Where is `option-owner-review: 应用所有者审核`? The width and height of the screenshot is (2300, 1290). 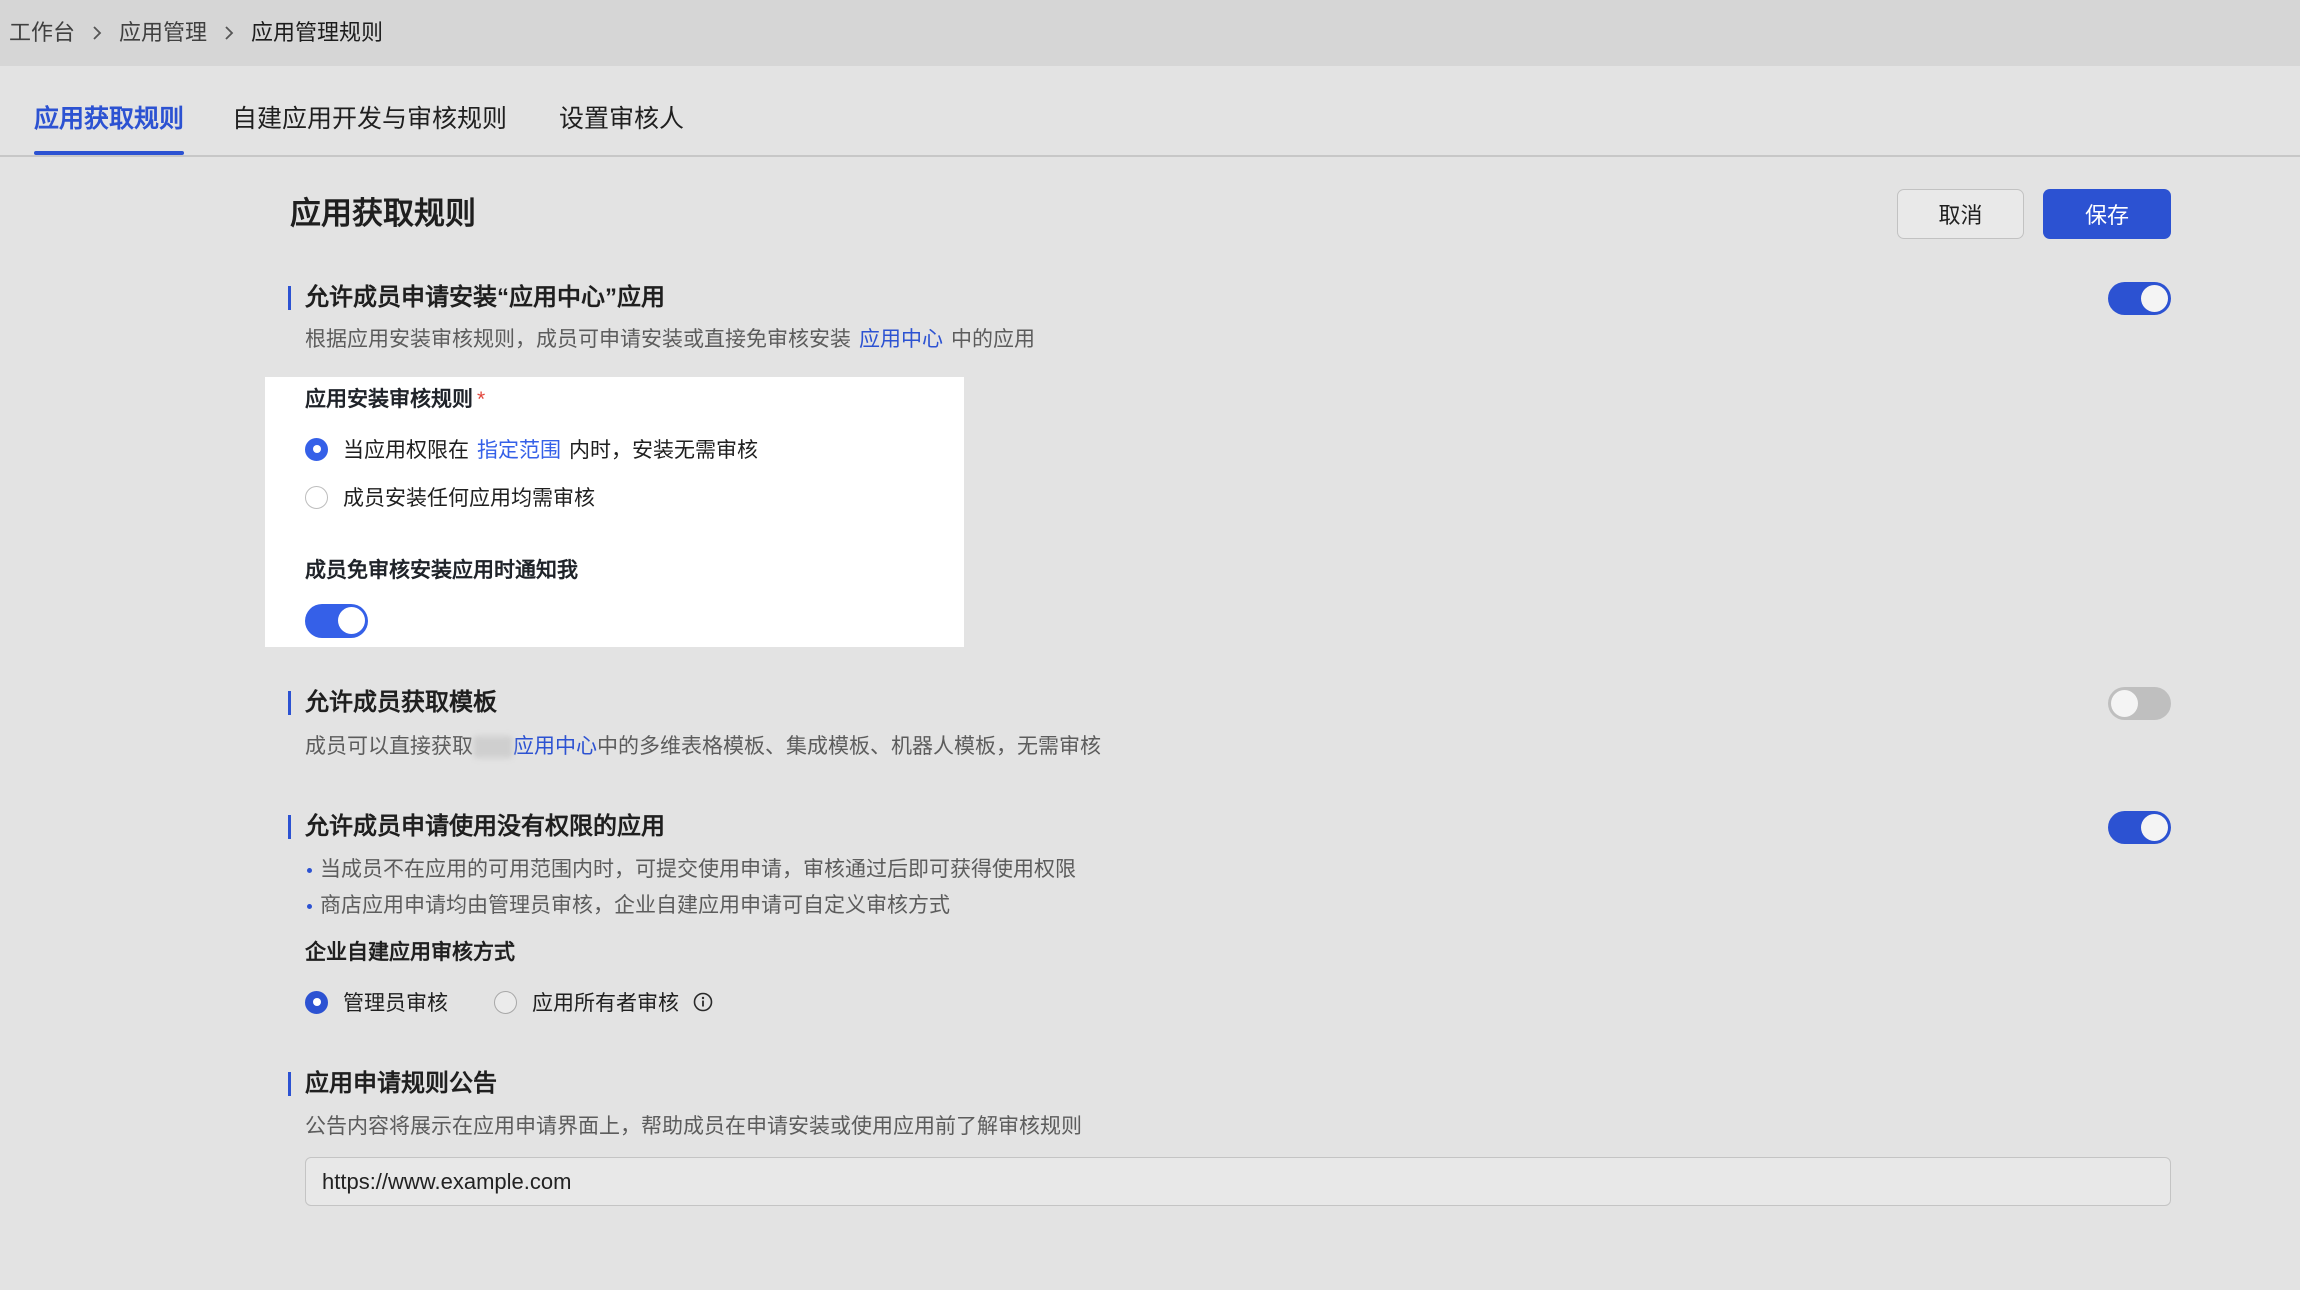 option-owner-review: 应用所有者审核 is located at coordinates (603, 1002).